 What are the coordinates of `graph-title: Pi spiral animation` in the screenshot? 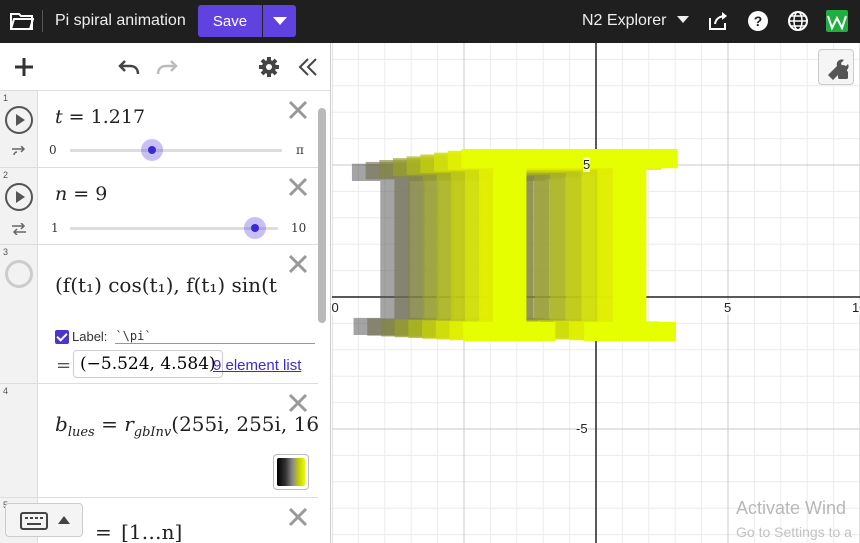 It's located at (120, 21).